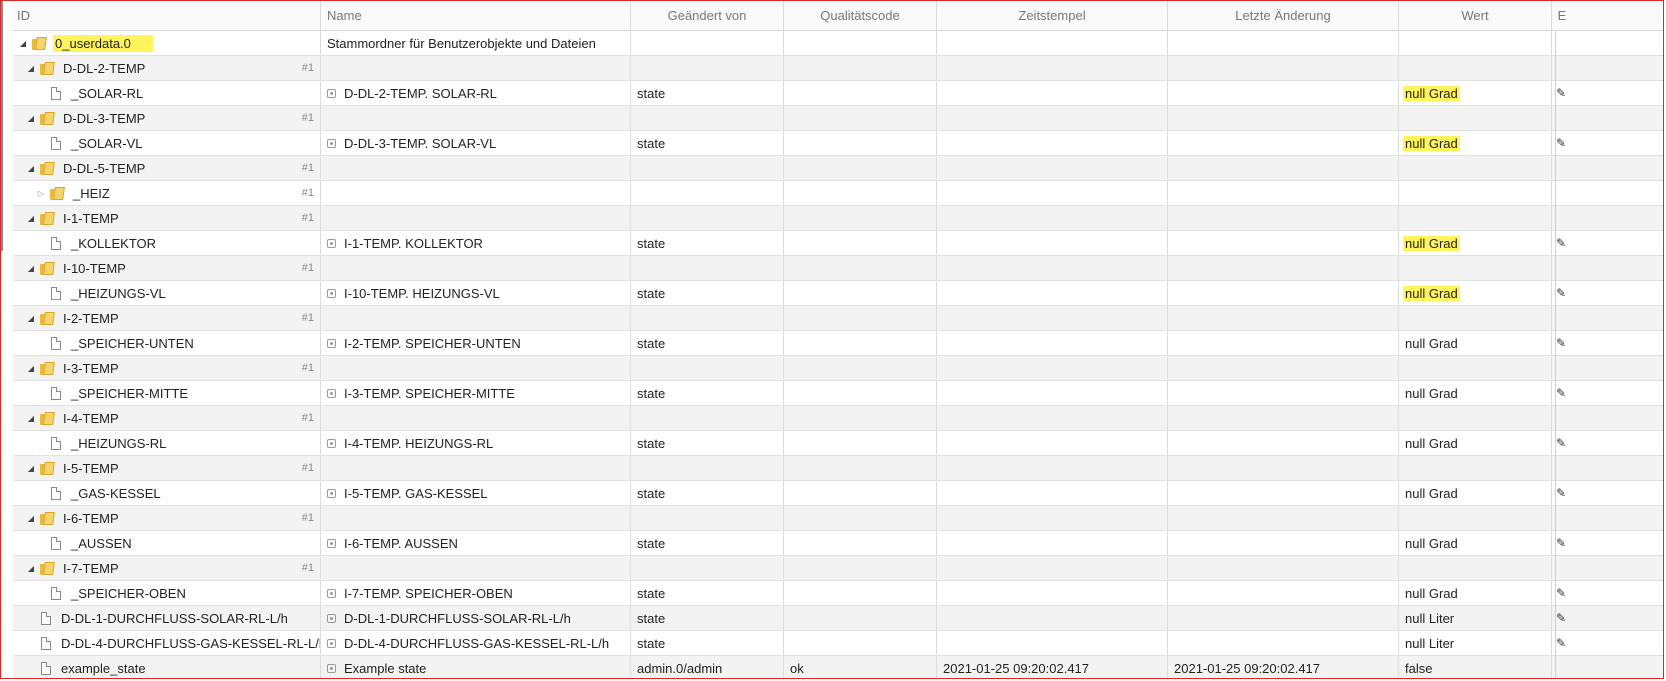  What do you see at coordinates (167, 593) in the screenshot?
I see `id-cell: _SPEICHER-OBEN` at bounding box center [167, 593].